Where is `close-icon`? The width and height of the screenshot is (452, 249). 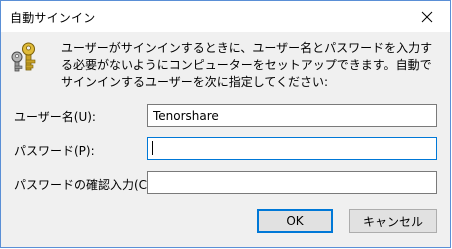
close-icon is located at coordinates (427, 16).